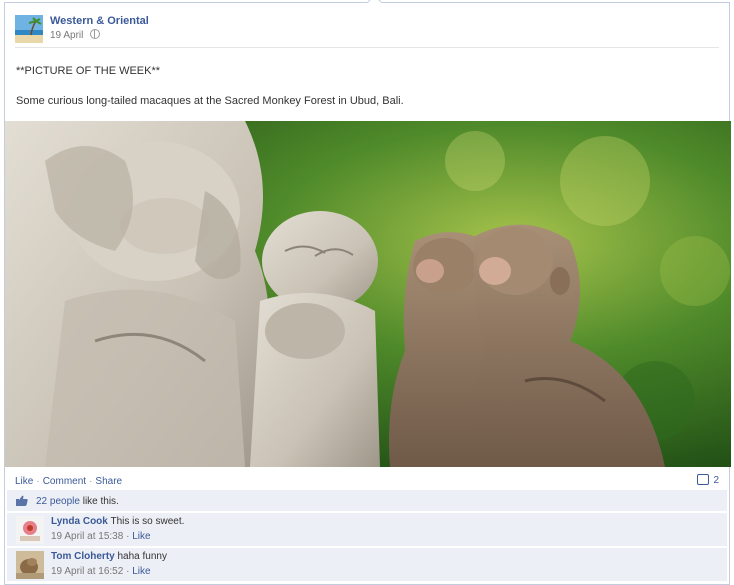 This screenshot has height=585, width=734. Describe the element at coordinates (29, 29) in the screenshot. I see `page-avatar` at that location.